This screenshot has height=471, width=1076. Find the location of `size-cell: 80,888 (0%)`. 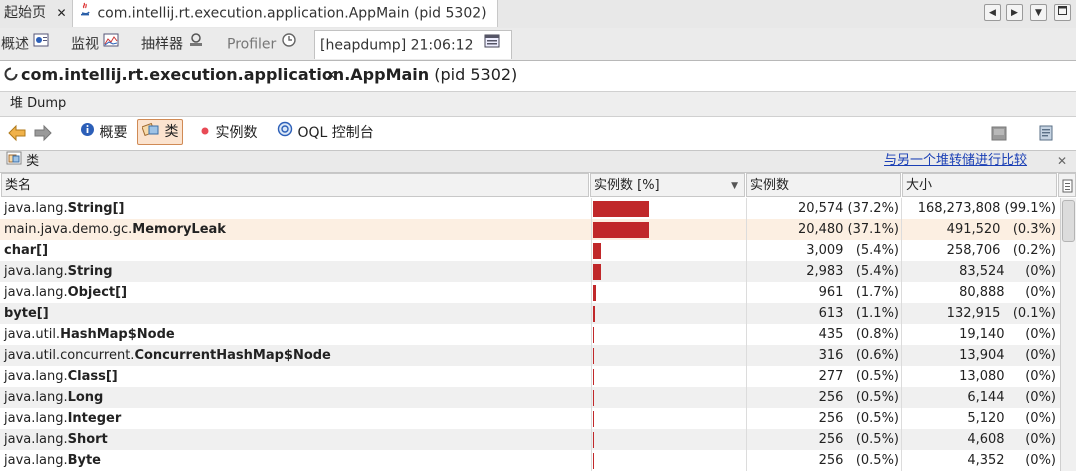

size-cell: 80,888 (0%) is located at coordinates (1007, 292).